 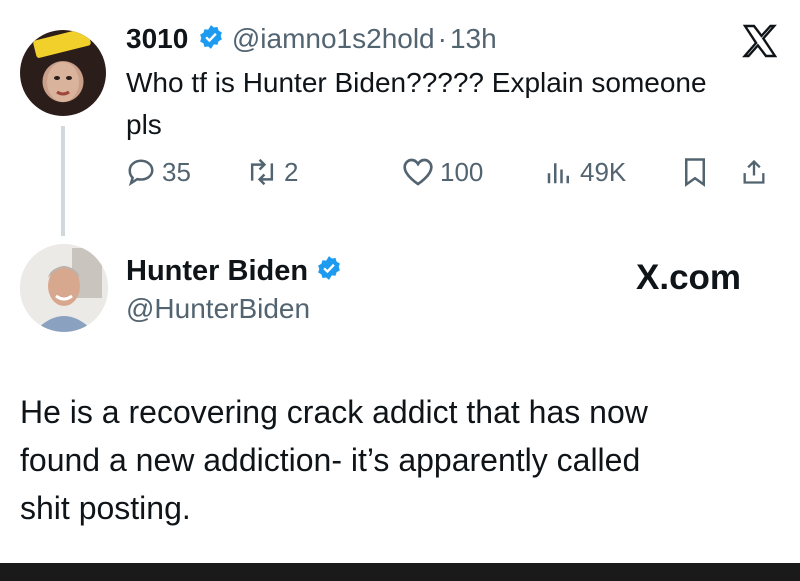 I want to click on tweet-header: 3010 @iamno1s2hold · 13h, so click(x=311, y=40).